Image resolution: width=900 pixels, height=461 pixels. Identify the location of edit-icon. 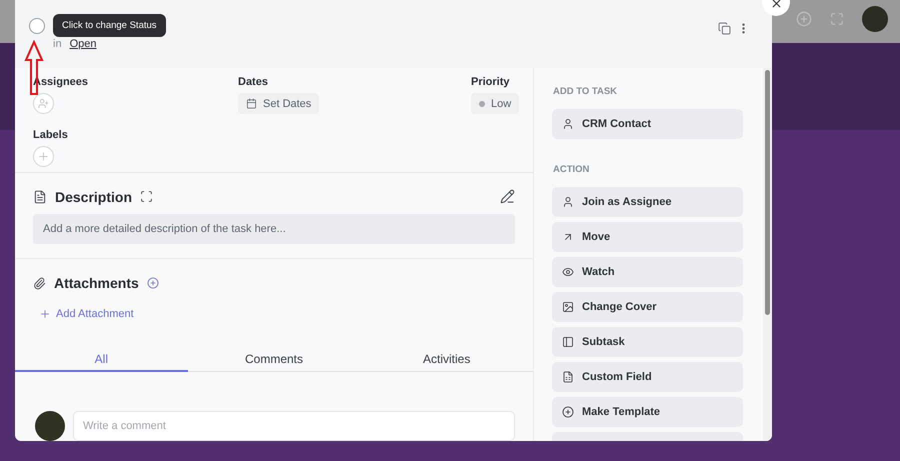
(507, 196).